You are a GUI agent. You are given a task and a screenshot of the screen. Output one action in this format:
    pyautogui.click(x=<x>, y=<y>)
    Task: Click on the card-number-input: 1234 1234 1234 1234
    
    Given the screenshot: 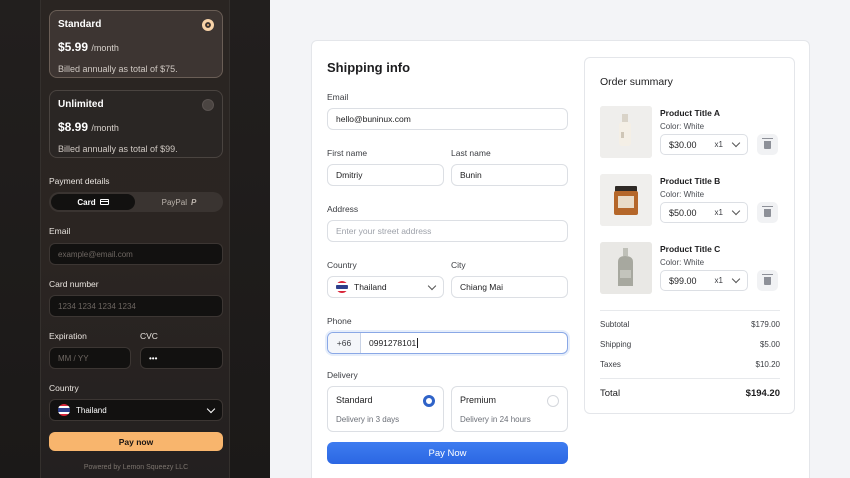 What is the action you would take?
    pyautogui.click(x=136, y=306)
    